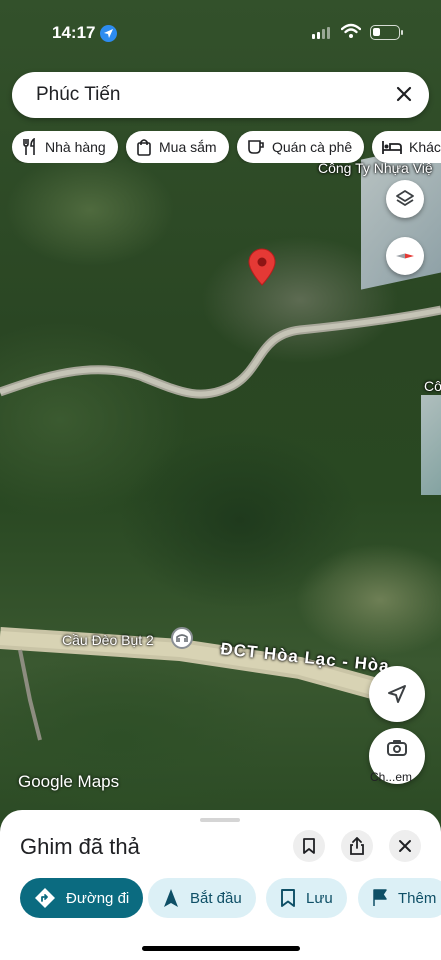 Image resolution: width=441 pixels, height=960 pixels. What do you see at coordinates (406, 147) in the screenshot?
I see `chip-hotels: Khách` at bounding box center [406, 147].